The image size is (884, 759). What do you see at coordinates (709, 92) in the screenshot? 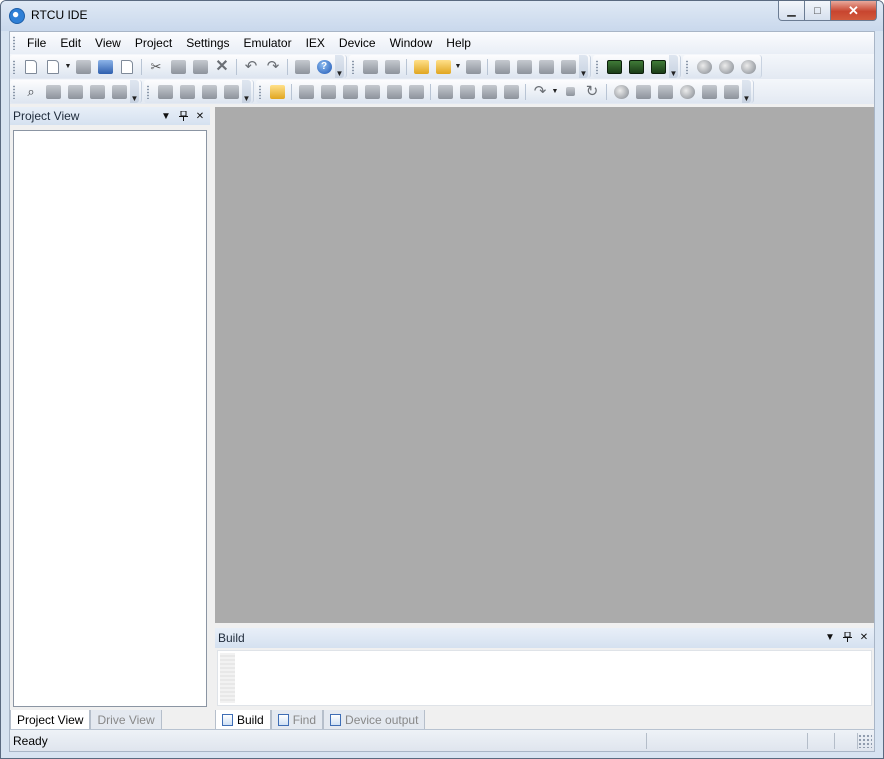
I see `sound-button` at bounding box center [709, 92].